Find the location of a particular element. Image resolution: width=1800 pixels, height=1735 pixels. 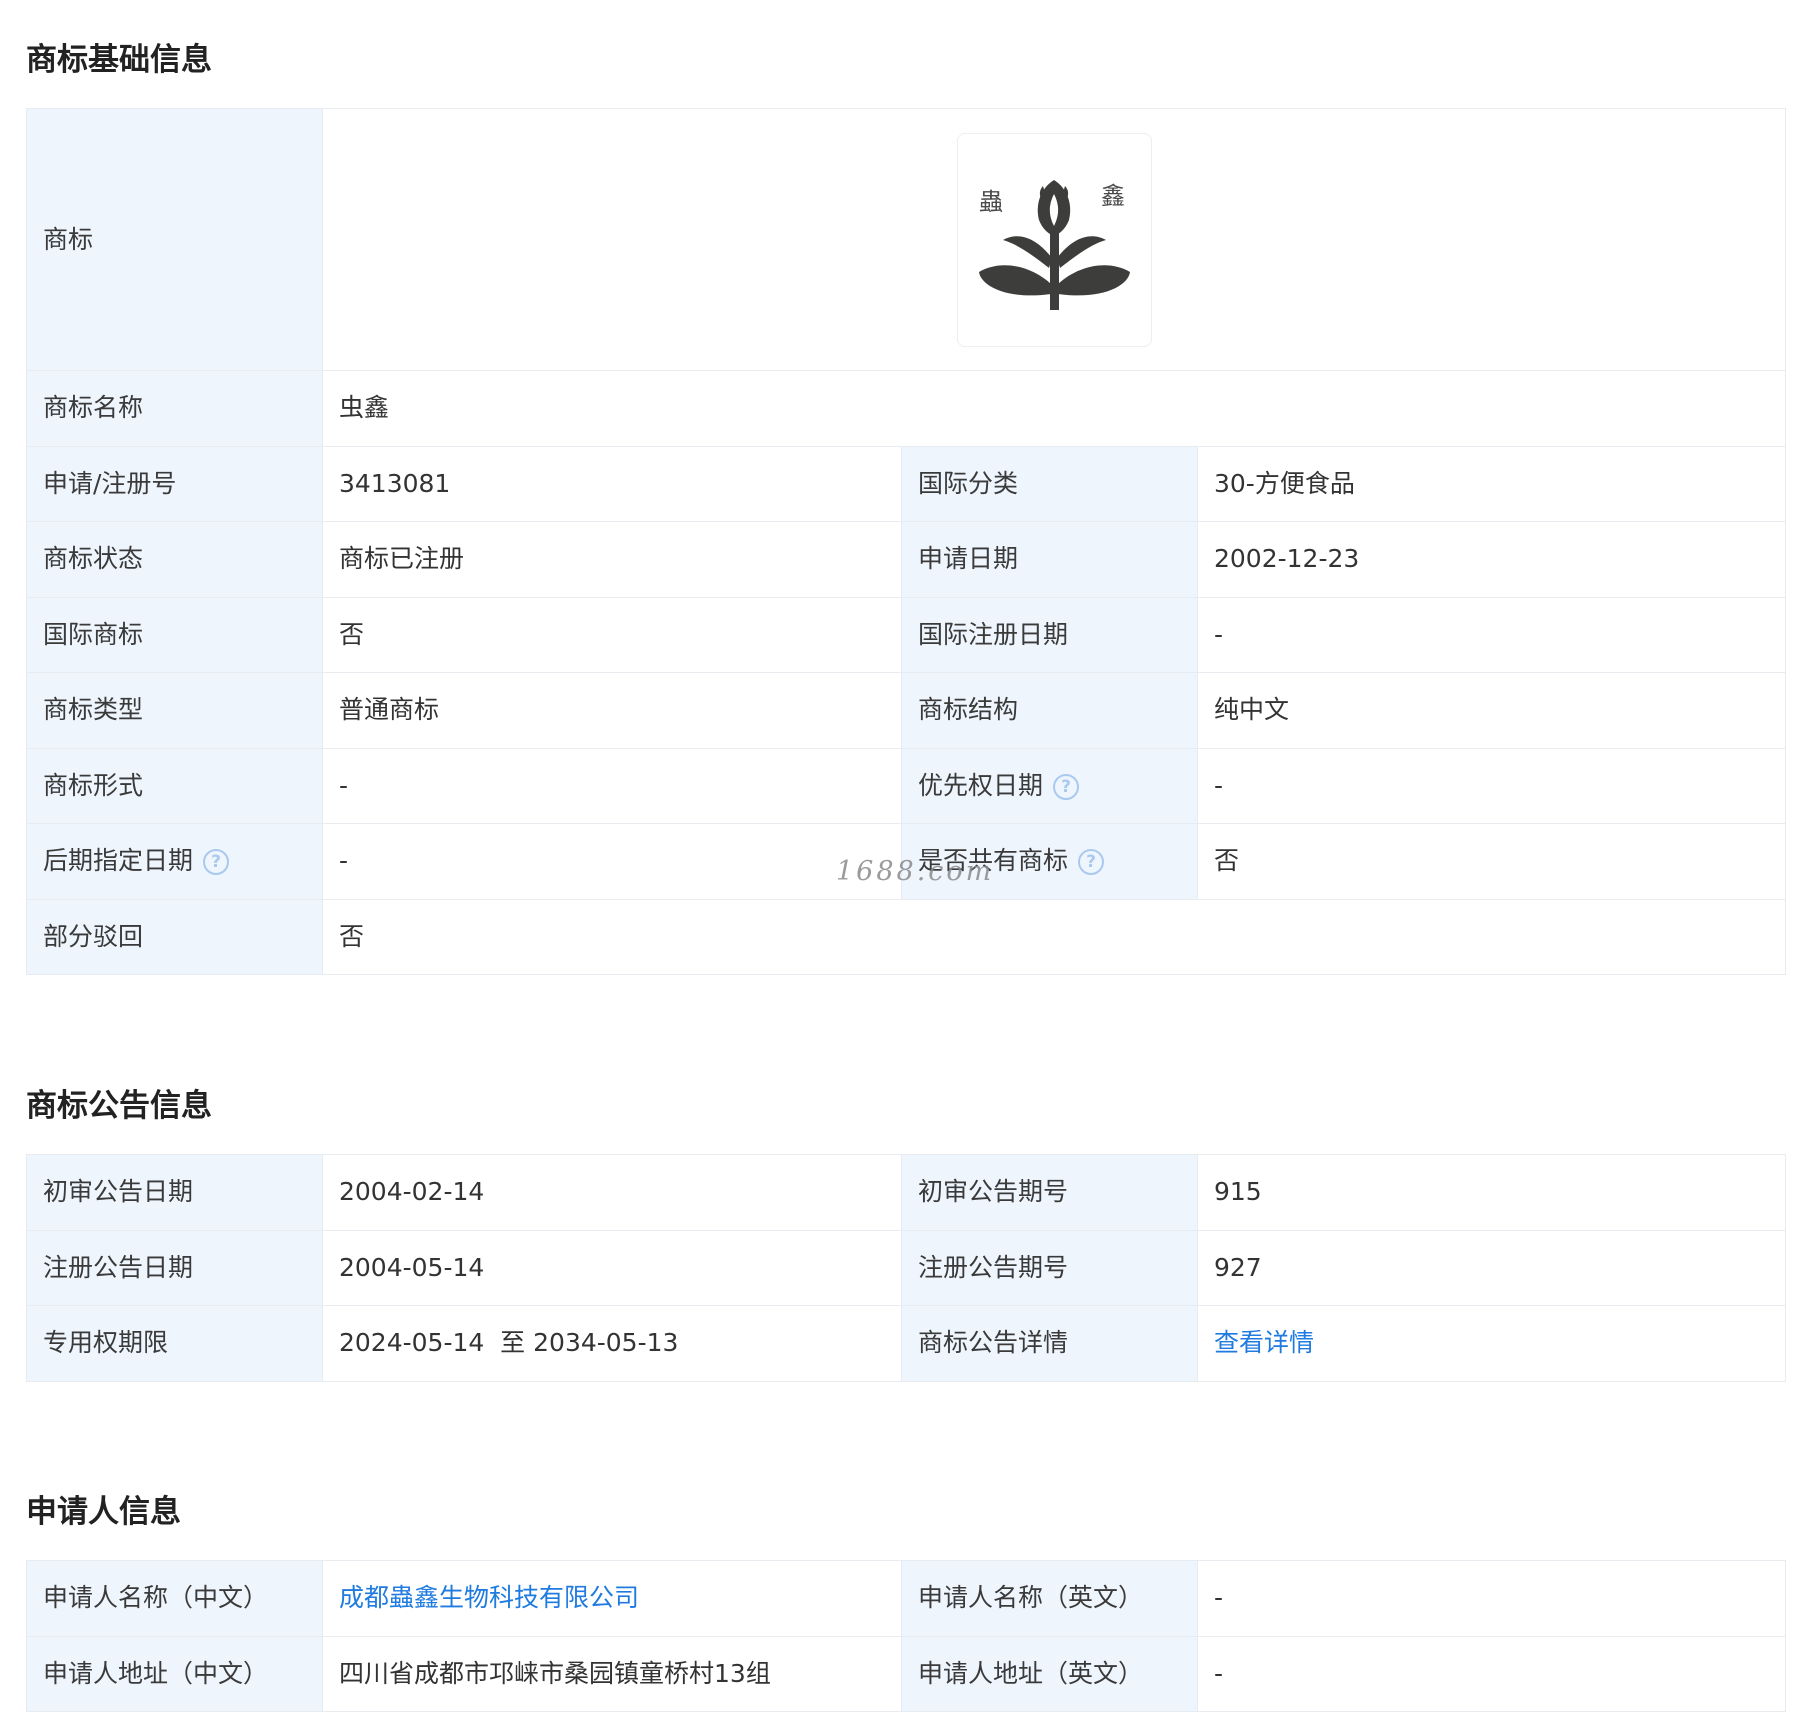

applicant-addr-en-value: - is located at coordinates (1491, 1673).